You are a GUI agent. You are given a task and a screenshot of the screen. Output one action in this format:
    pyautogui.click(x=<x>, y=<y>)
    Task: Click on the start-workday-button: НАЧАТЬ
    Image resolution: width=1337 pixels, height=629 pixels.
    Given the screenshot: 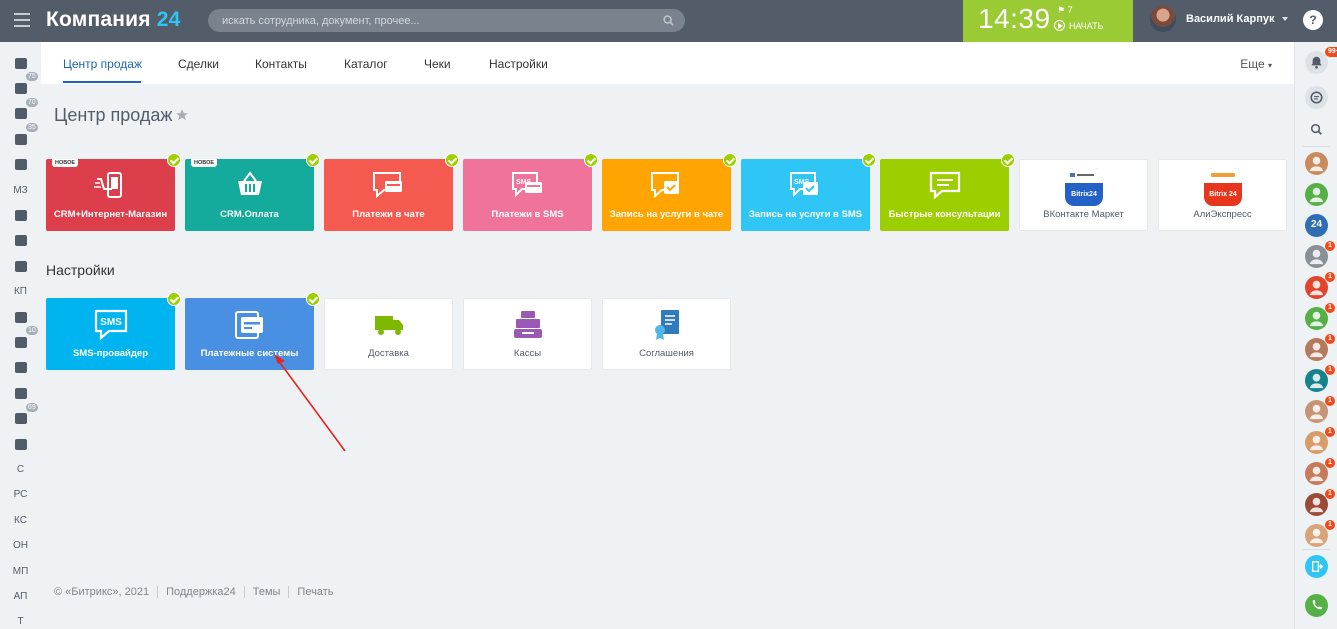 What is the action you would take?
    pyautogui.click(x=1079, y=25)
    